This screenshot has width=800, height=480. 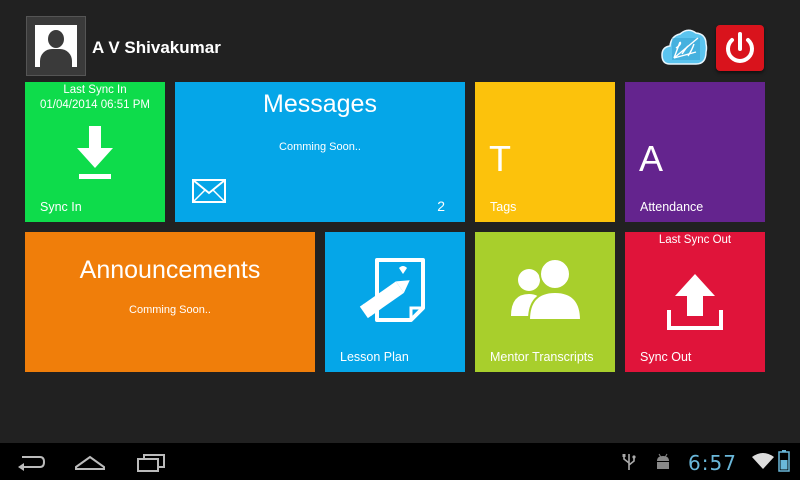 I want to click on sync-in-tile: Last Sync In 01/04/2014 06:51 PM Sync In, so click(x=95, y=152).